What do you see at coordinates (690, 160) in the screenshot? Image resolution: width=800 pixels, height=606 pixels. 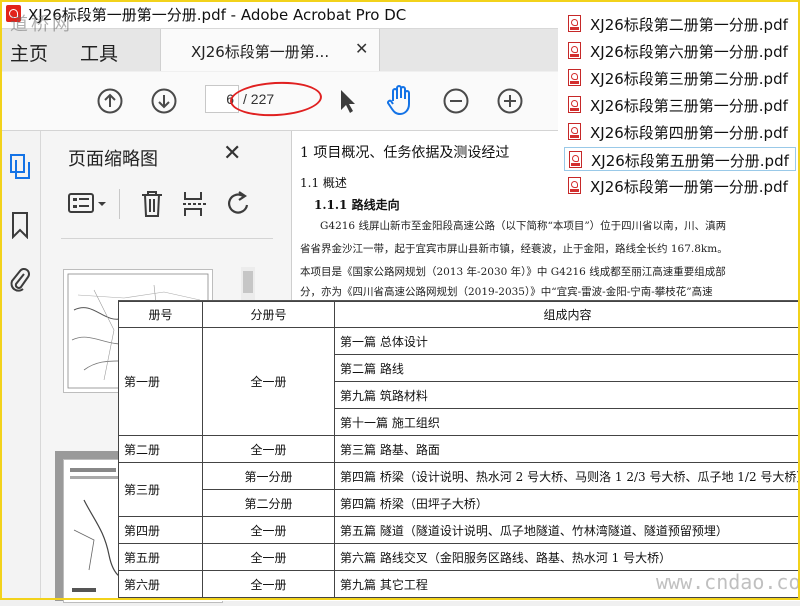 I see `file-name: XJ26标段第五册第一分册.pdf` at bounding box center [690, 160].